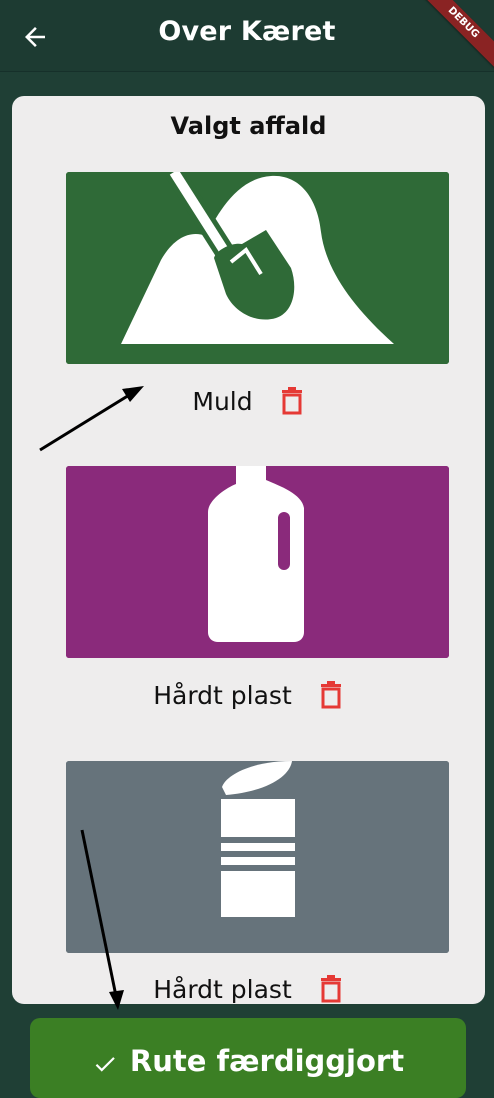 The height and width of the screenshot is (1098, 494). I want to click on app-bar: Over Kæret DEBUG, so click(247, 38).